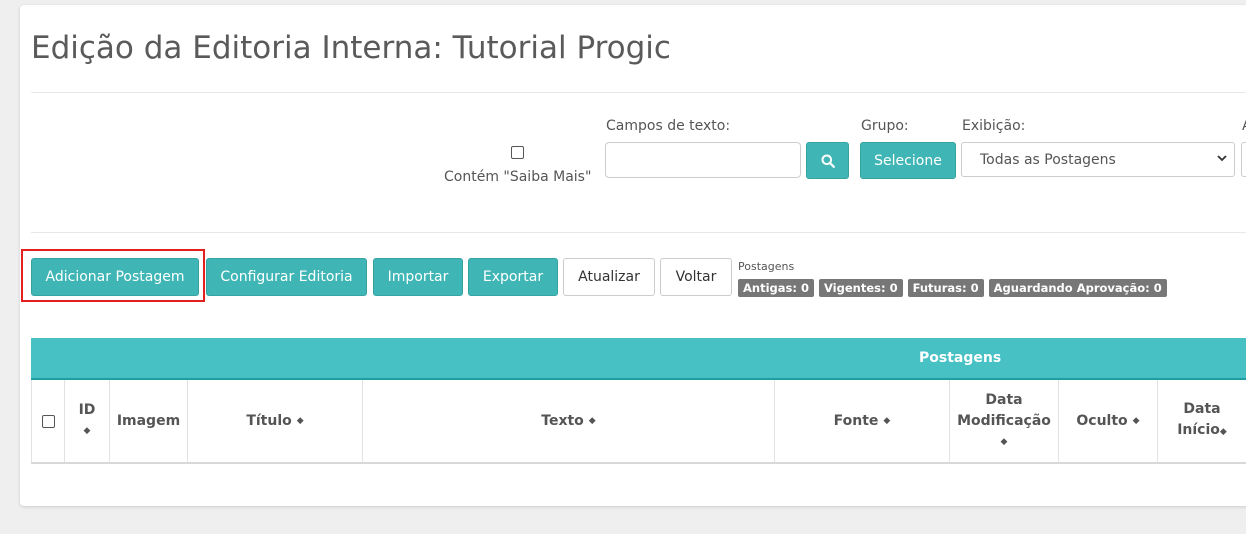 Image resolution: width=1246 pixels, height=534 pixels. Describe the element at coordinates (269, 420) in the screenshot. I see `col-titulo-label: Título` at that location.